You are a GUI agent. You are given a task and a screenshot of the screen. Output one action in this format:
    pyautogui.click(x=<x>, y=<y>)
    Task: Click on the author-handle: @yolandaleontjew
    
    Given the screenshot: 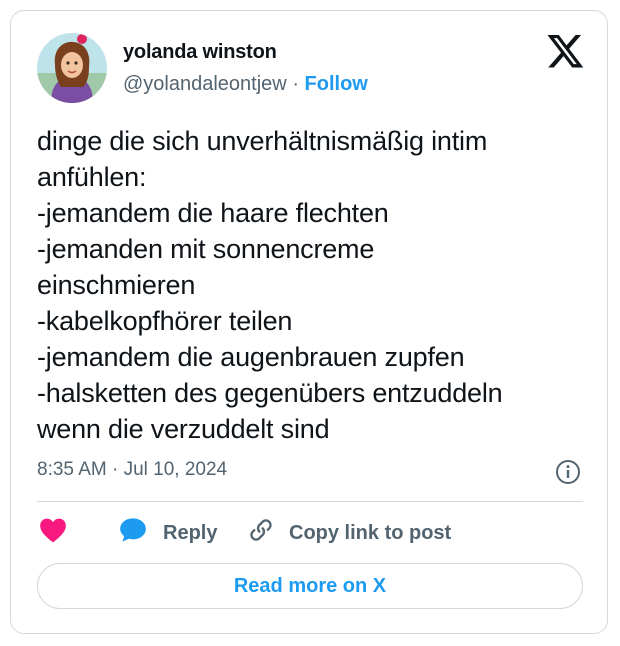 What is the action you would take?
    pyautogui.click(x=205, y=84)
    